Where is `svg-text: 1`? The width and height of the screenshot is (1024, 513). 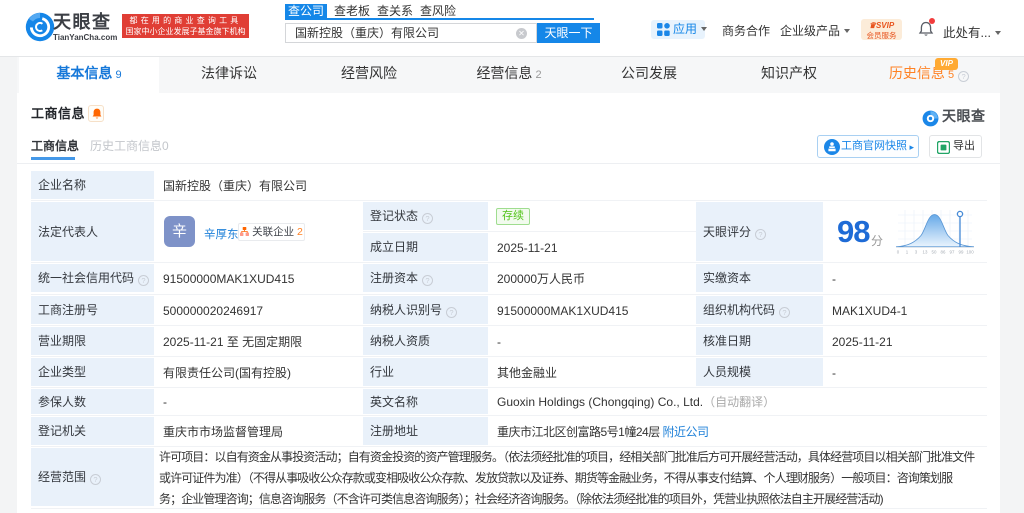
svg-text: 1 is located at coordinates (907, 252).